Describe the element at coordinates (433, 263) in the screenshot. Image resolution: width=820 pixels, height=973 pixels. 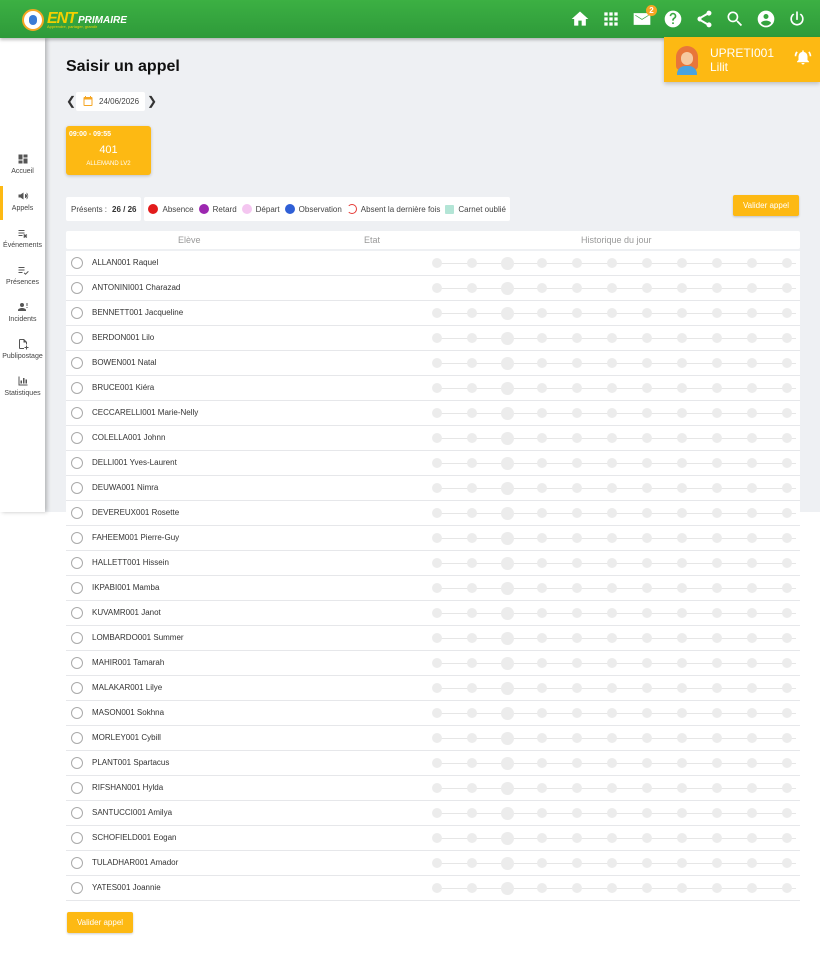
I see `table-row: ALLAN001 Raquel` at that location.